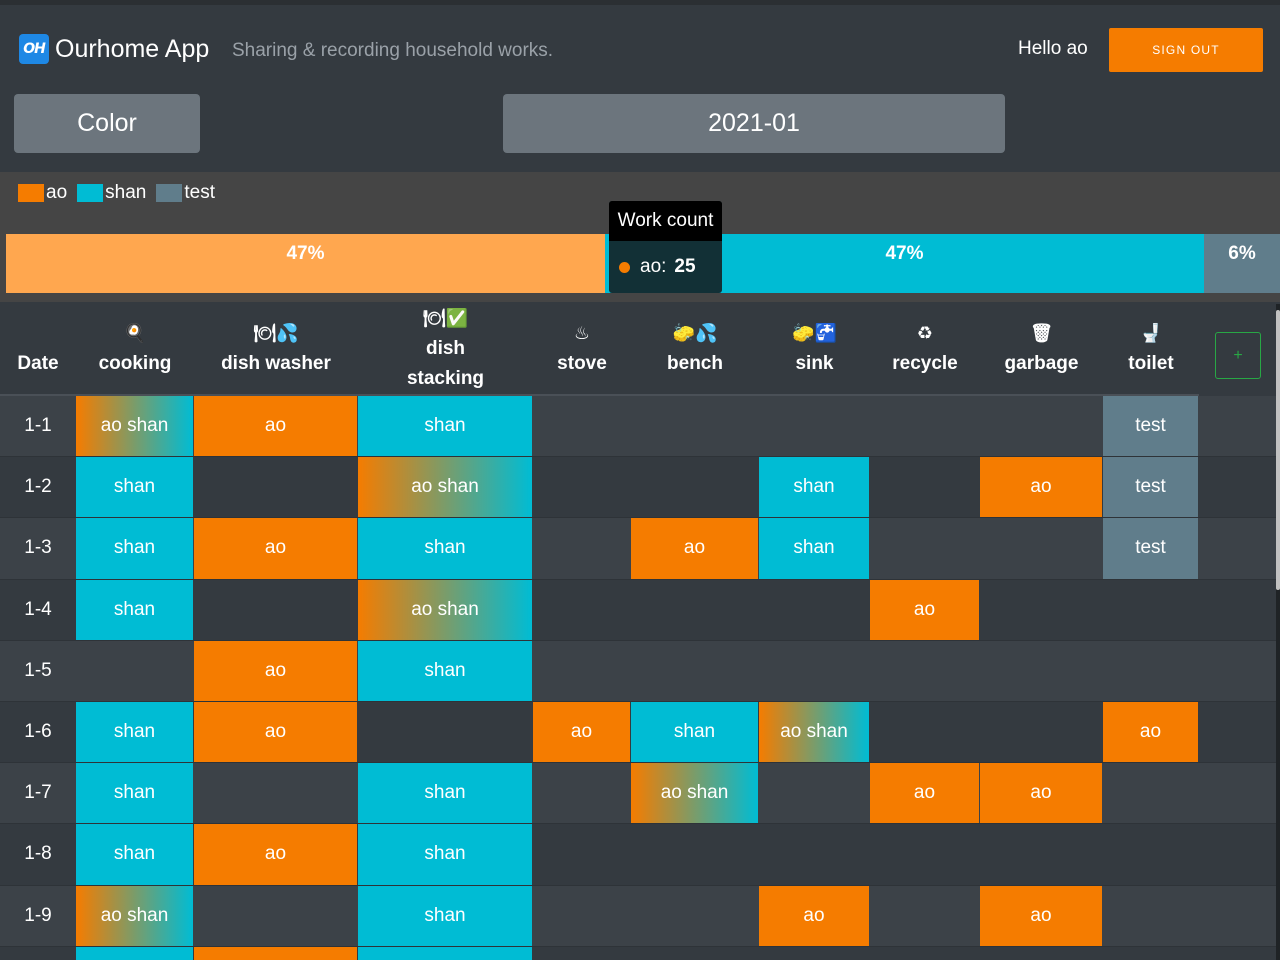  What do you see at coordinates (445, 350) in the screenshot?
I see `column-header-dishstacking: 🍽✅ dish stacking` at bounding box center [445, 350].